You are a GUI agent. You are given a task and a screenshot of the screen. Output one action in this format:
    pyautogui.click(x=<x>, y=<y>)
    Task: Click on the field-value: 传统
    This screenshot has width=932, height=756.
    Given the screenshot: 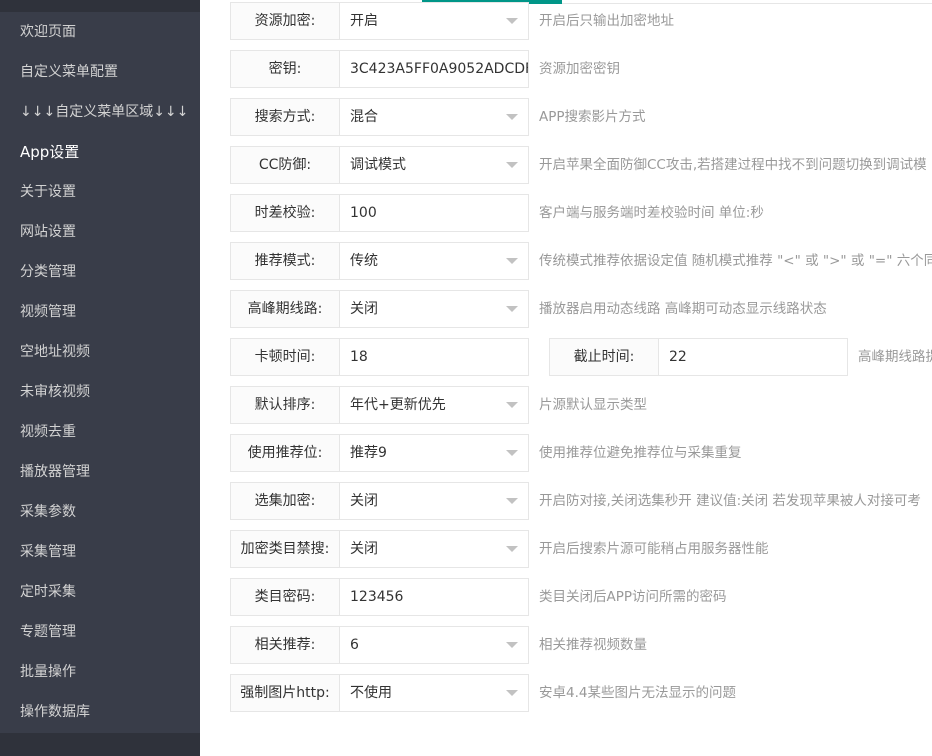 What is the action you would take?
    pyautogui.click(x=364, y=261)
    